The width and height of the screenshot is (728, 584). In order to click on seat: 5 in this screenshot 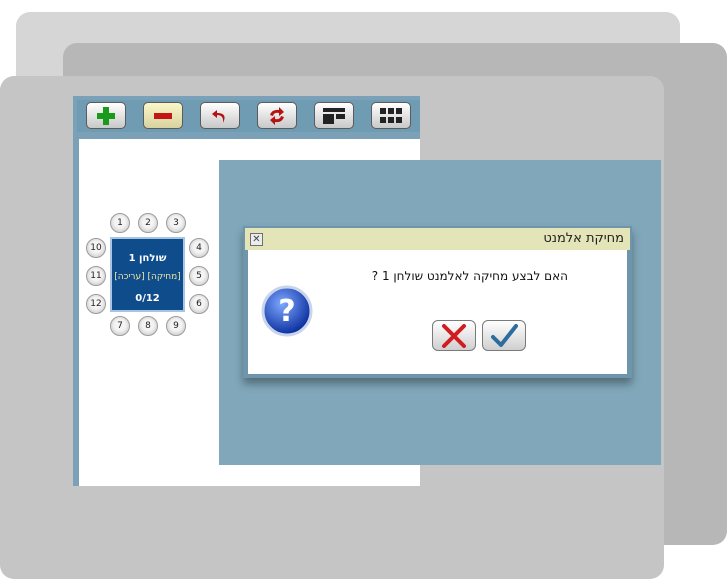, I will do `click(199, 276)`.